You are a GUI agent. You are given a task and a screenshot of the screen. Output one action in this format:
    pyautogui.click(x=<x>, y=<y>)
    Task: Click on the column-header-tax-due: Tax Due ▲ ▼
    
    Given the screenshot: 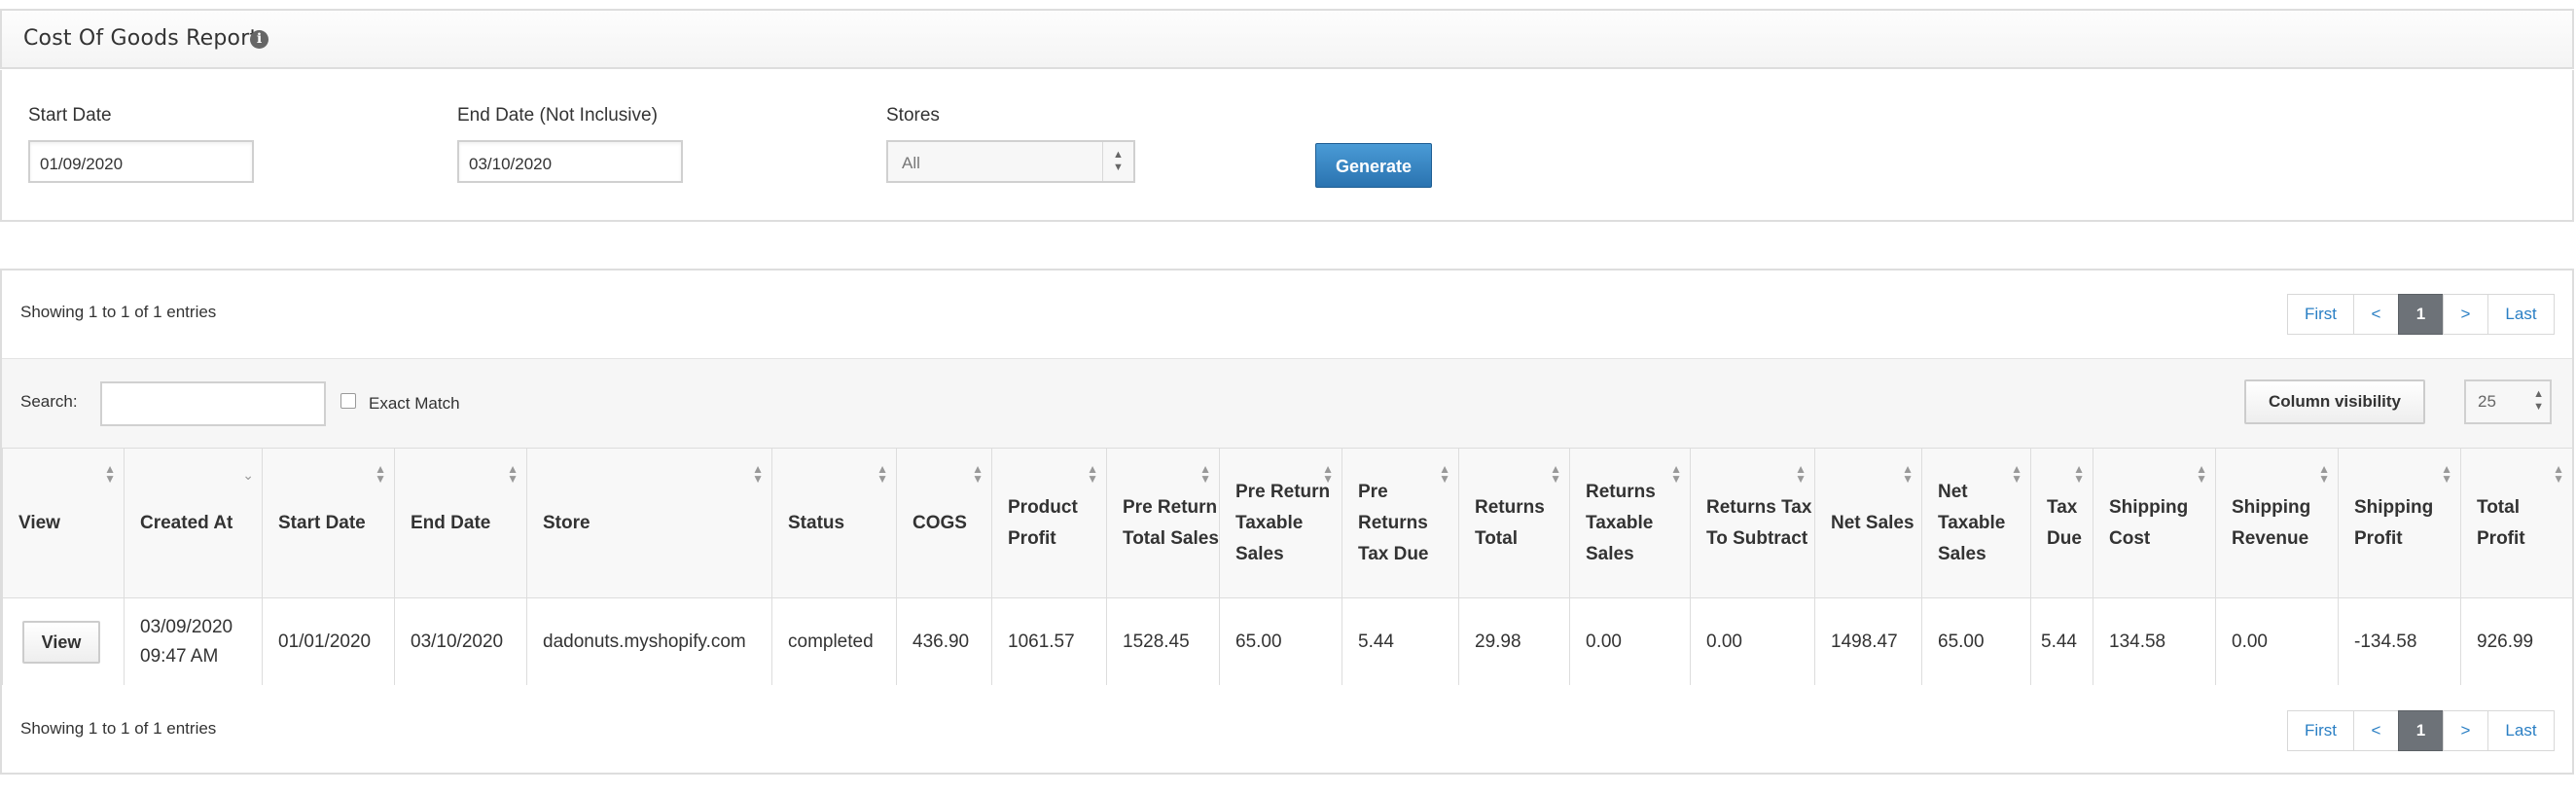 What is the action you would take?
    pyautogui.click(x=2061, y=523)
    